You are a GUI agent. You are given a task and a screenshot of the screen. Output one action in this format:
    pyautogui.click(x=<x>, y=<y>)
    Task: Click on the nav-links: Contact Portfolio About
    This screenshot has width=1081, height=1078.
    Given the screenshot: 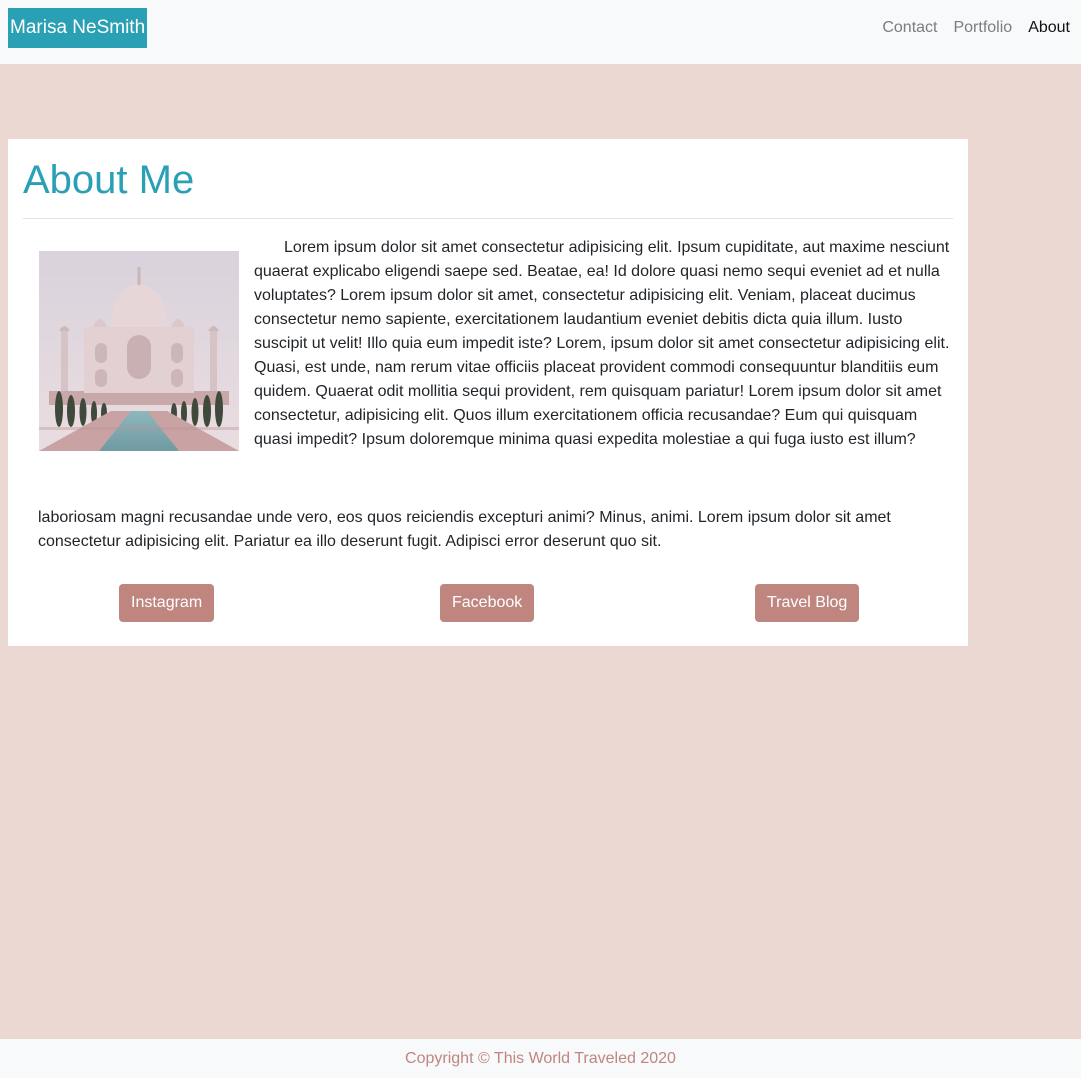 What is the action you would take?
    pyautogui.click(x=972, y=28)
    